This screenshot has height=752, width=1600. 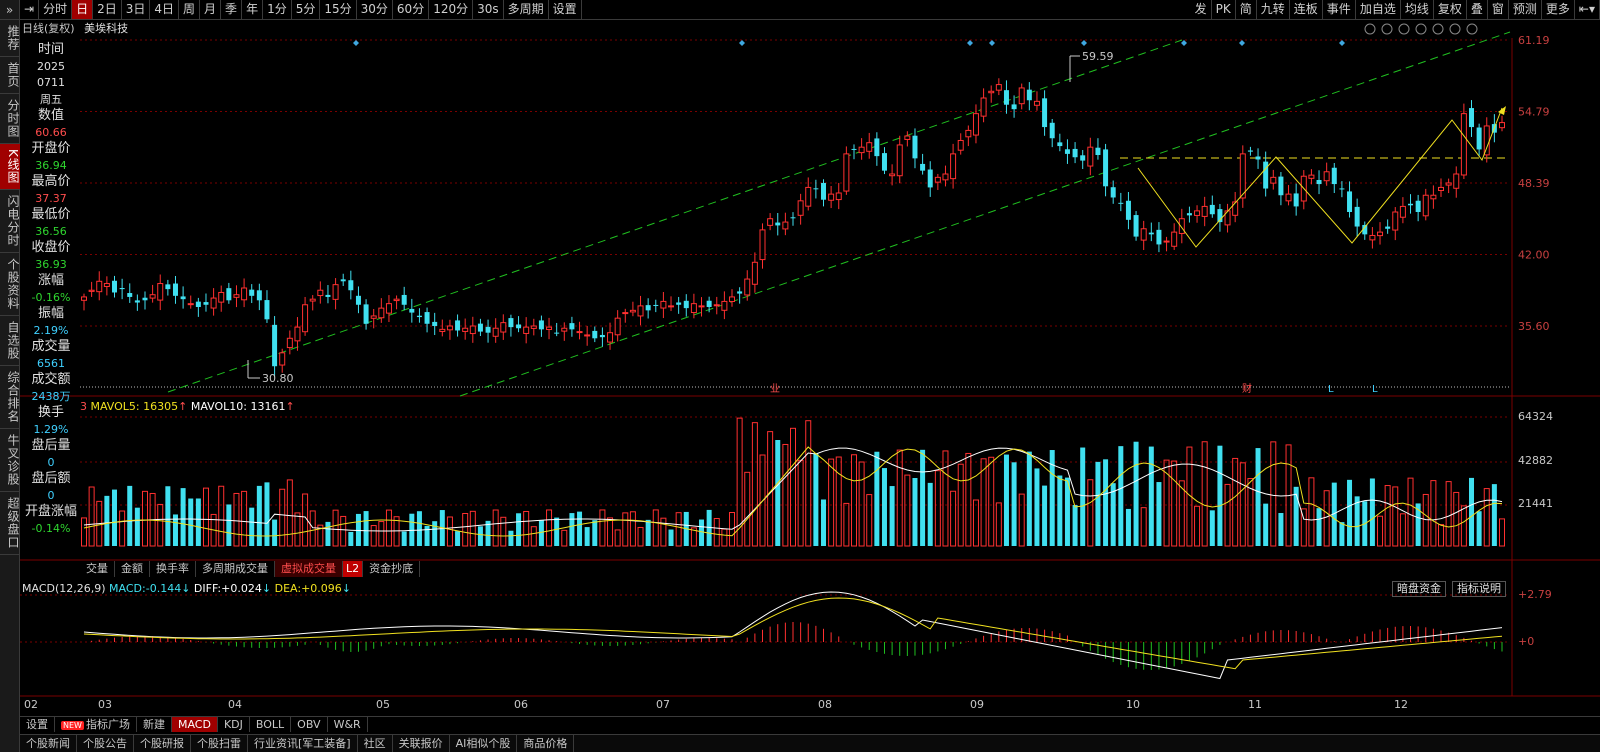 What do you see at coordinates (51, 99) in the screenshot?
I see `info-value-0: 周五` at bounding box center [51, 99].